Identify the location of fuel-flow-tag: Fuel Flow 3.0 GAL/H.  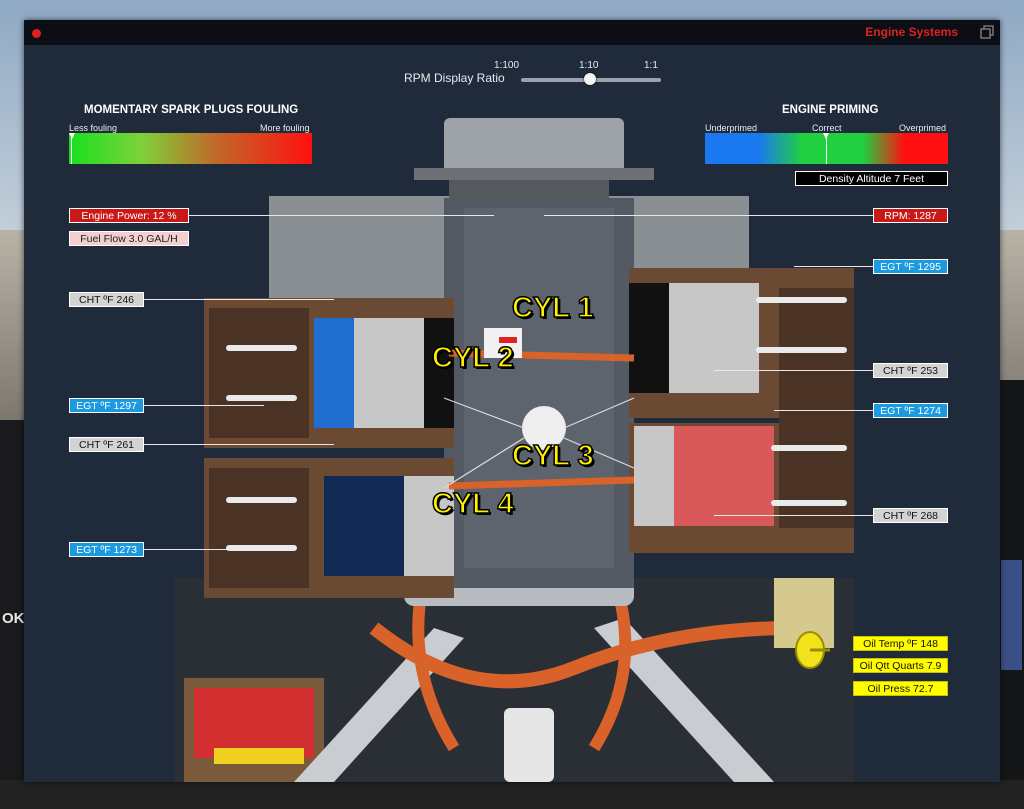
(129, 238).